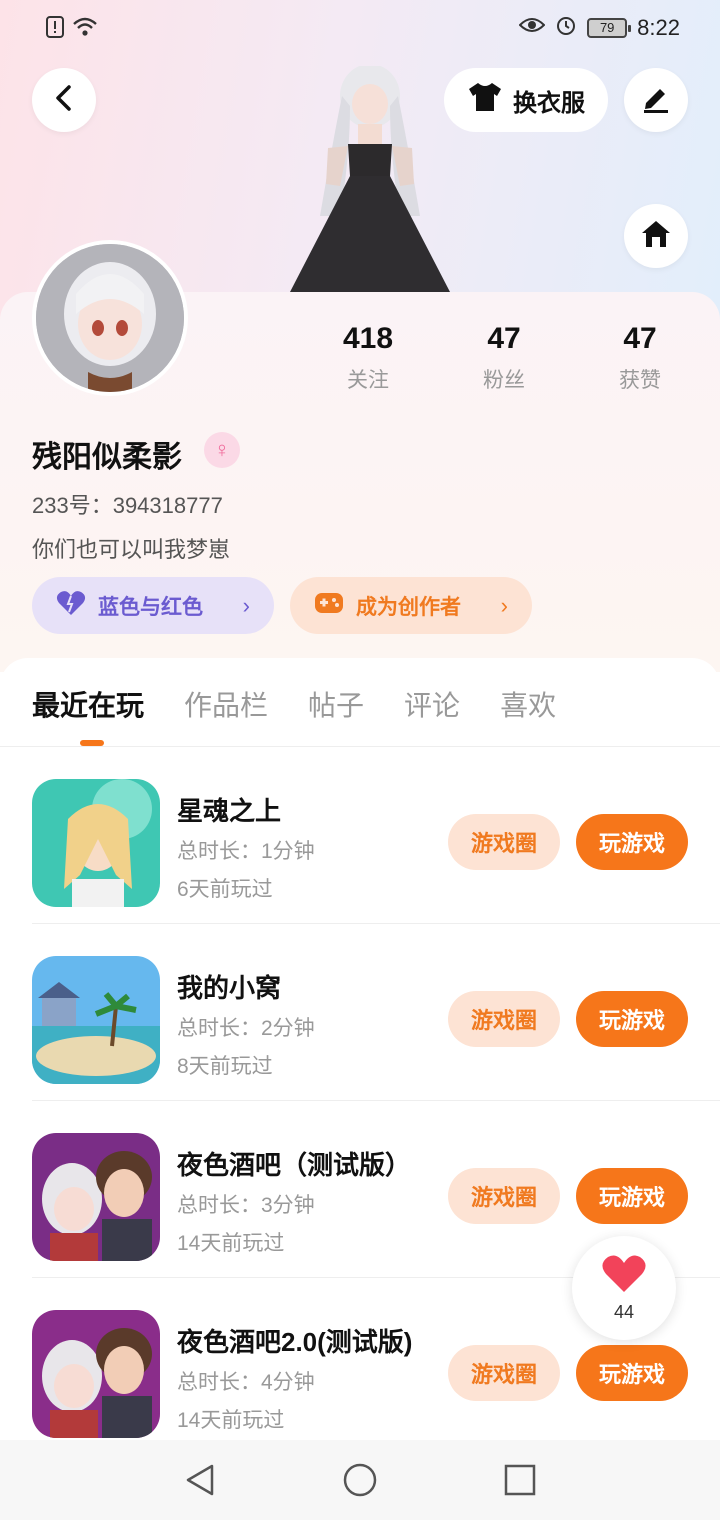 This screenshot has height=1520, width=720. Describe the element at coordinates (368, 358) in the screenshot. I see `stat-following: 418 关注` at that location.